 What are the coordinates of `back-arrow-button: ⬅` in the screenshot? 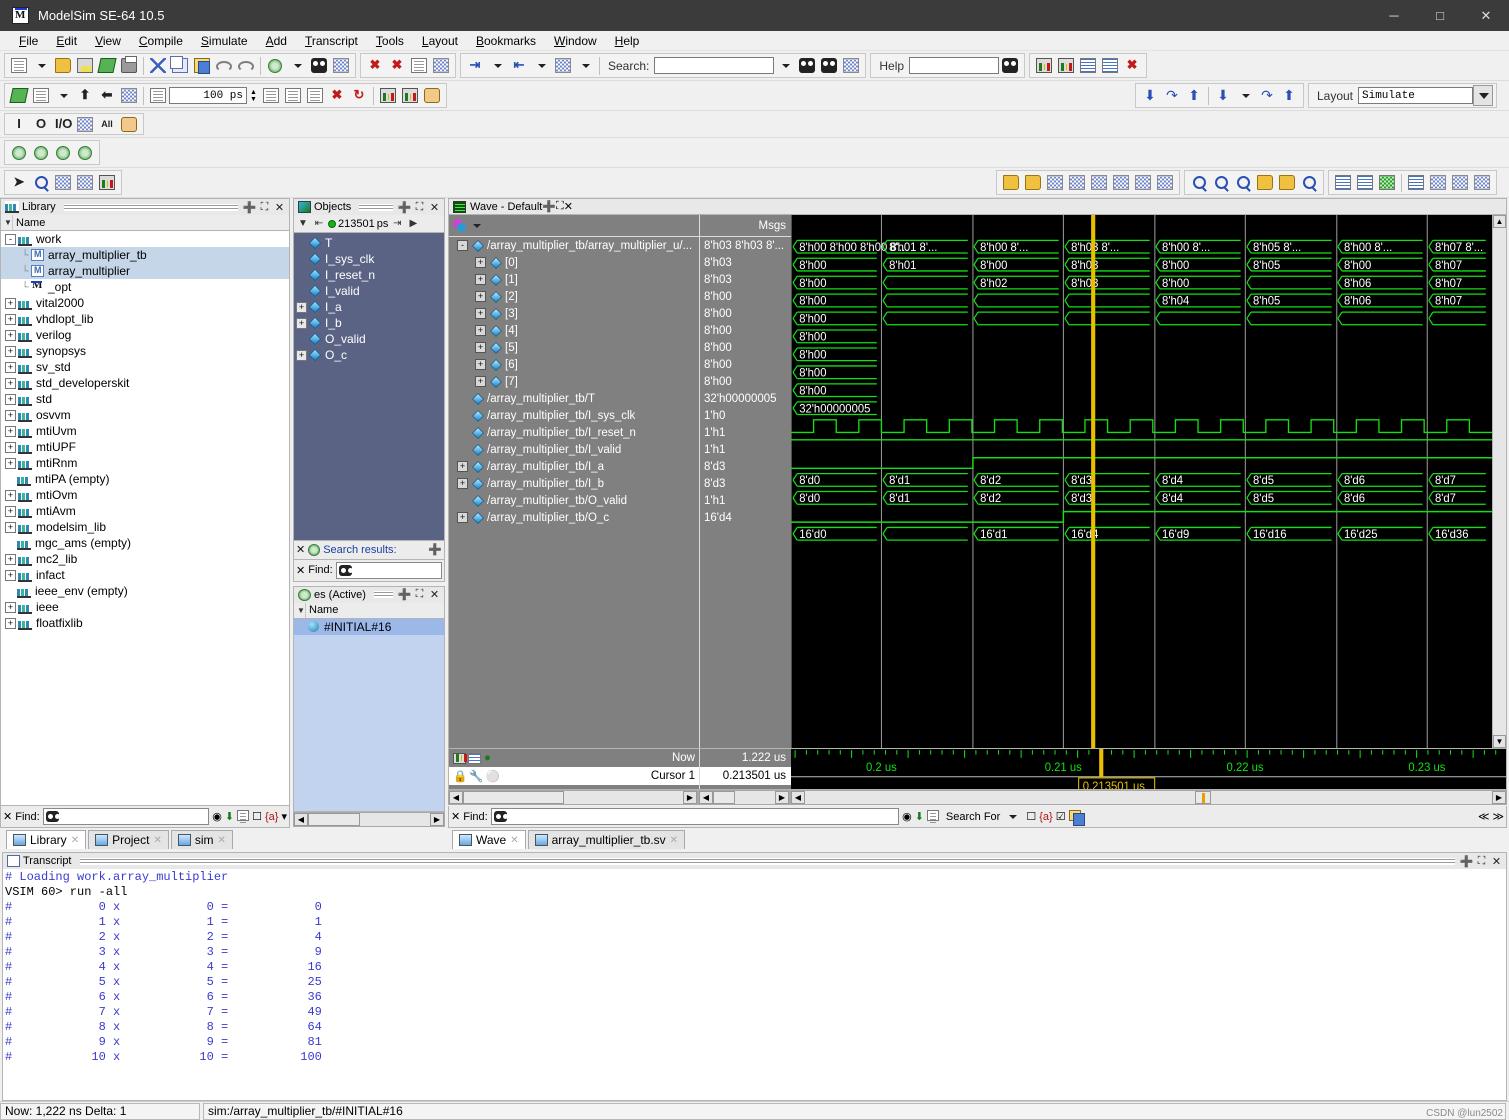 It's located at (107, 95).